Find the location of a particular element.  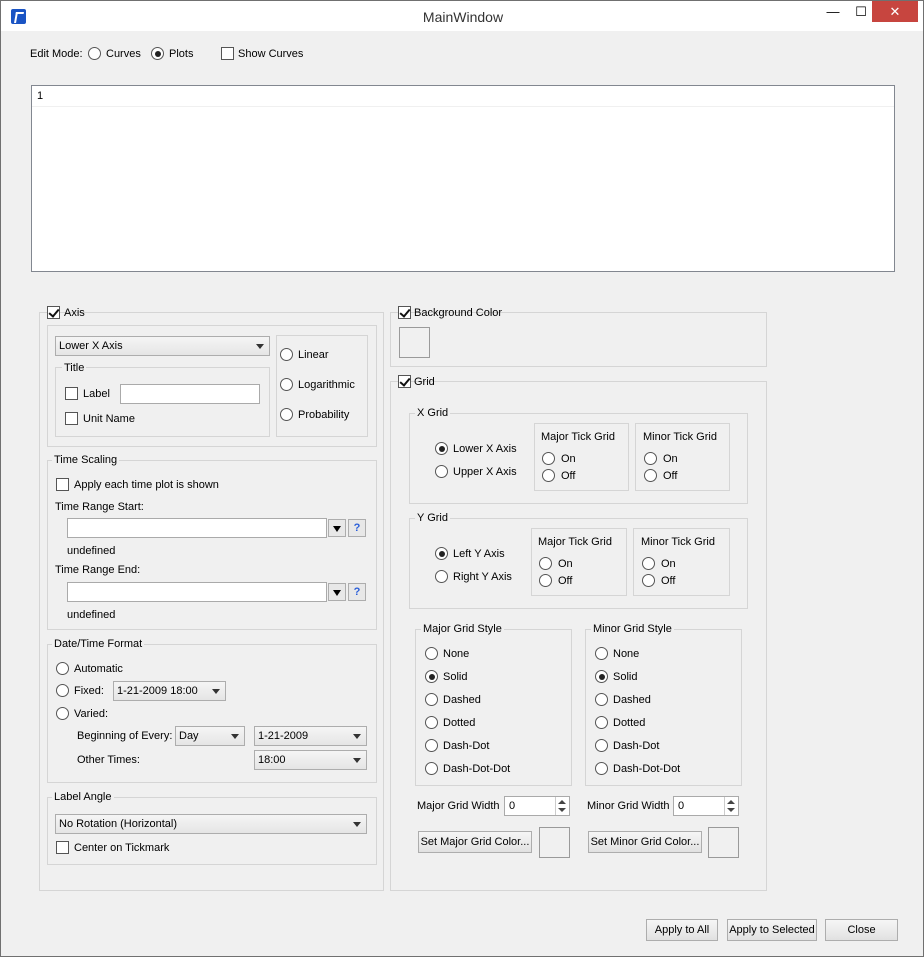

major-grid-width-label: Major Grid Width is located at coordinates (458, 806).